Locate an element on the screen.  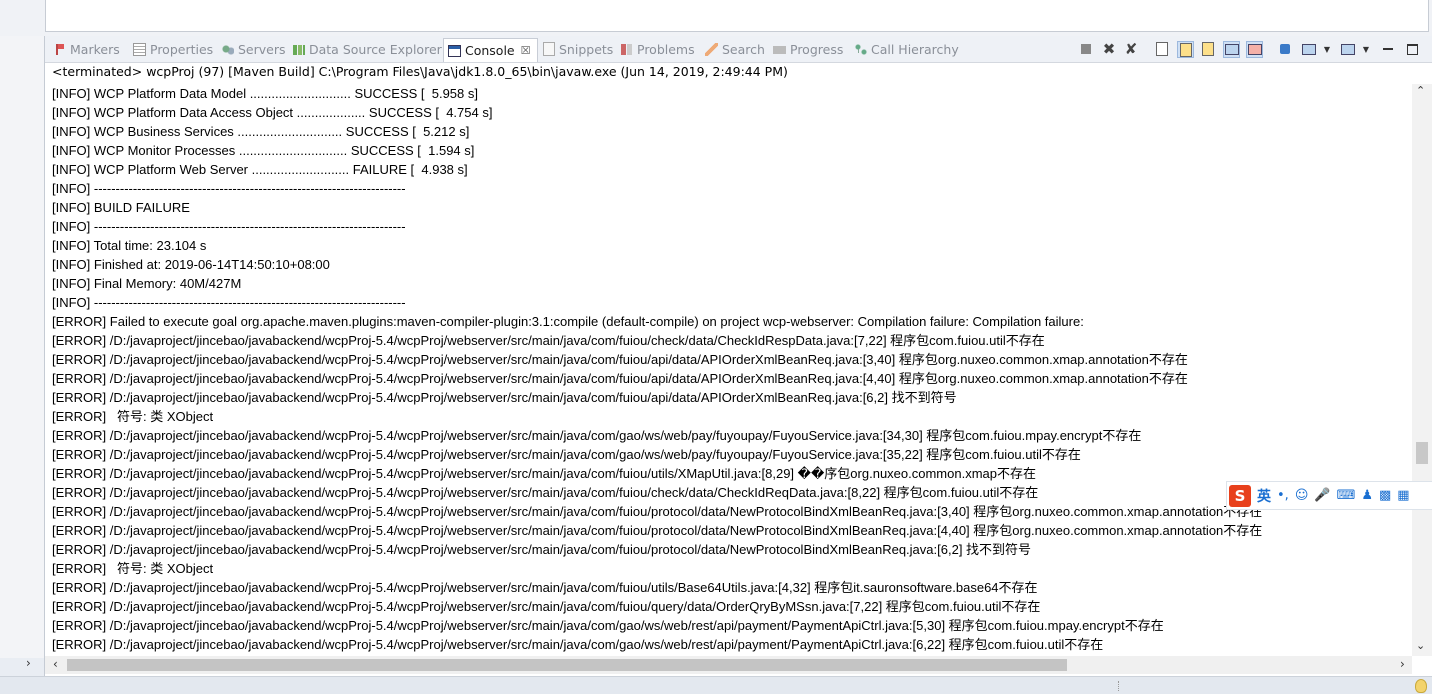
scroll-right-arrow-icon: › is located at coordinates (28, 663).